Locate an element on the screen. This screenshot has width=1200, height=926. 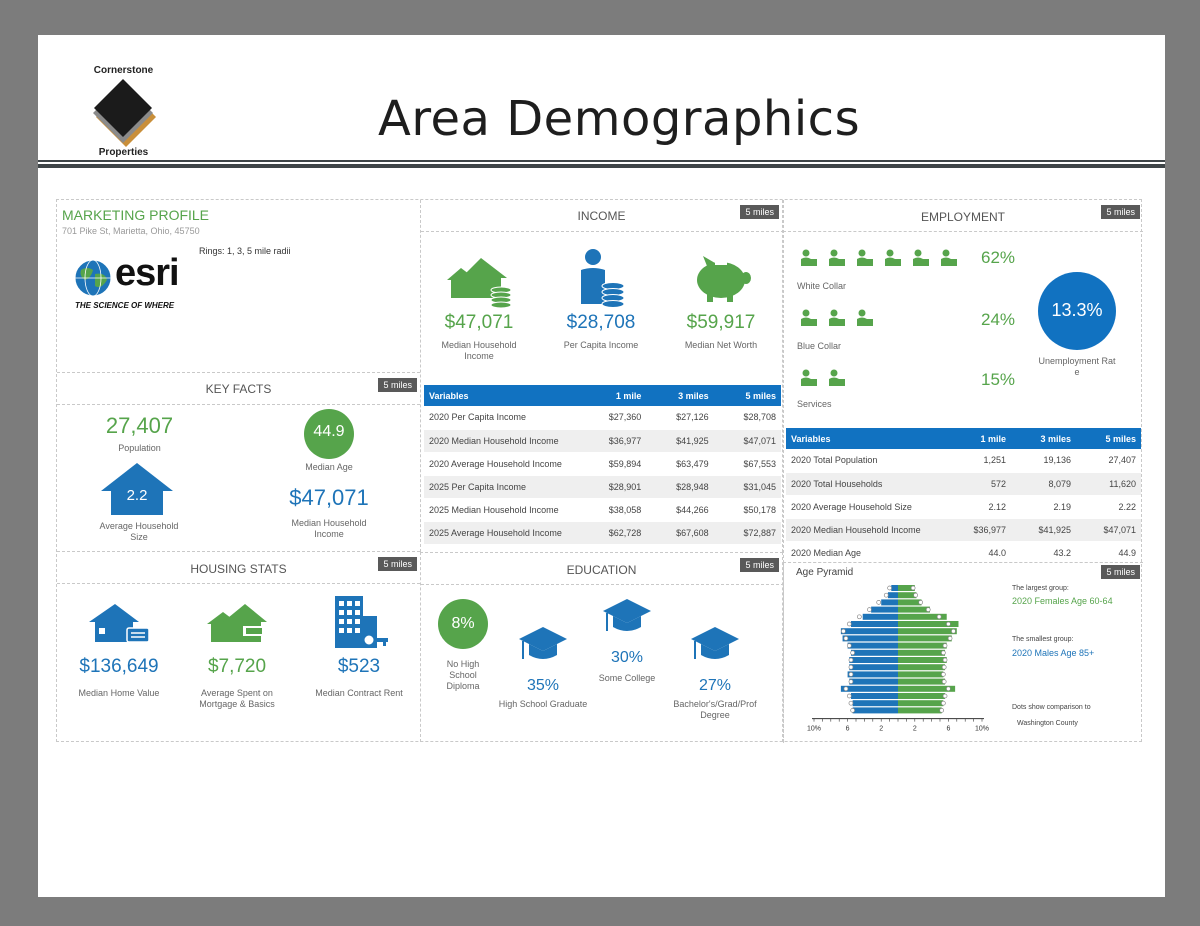
blue-collar-worker-icon is located at coordinates (865, 317).